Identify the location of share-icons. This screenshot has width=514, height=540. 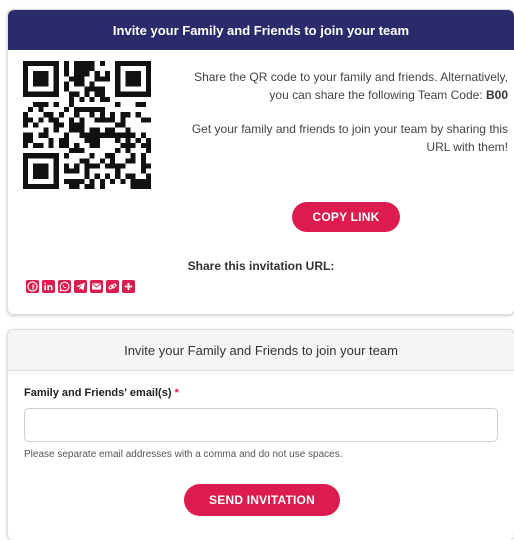
(80, 286).